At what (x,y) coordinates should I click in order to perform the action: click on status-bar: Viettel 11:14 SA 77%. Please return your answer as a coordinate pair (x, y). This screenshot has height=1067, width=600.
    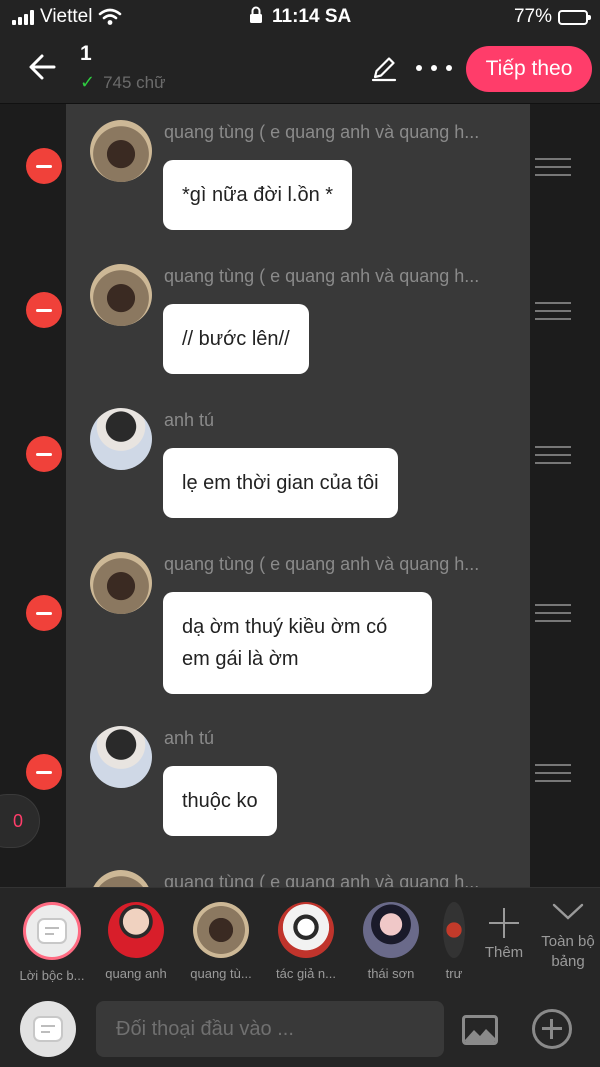
    Looking at the image, I should click on (300, 17).